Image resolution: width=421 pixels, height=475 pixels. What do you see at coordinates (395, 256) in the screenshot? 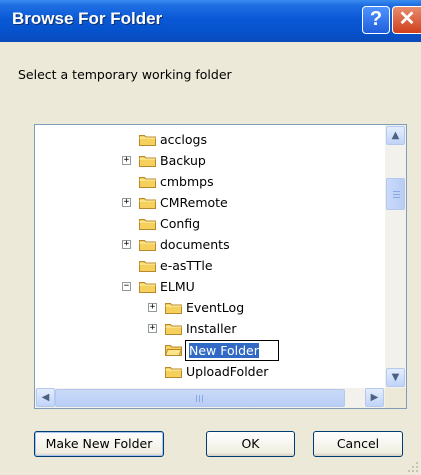
I see `vertical-scrollbar: ▲ ▼` at bounding box center [395, 256].